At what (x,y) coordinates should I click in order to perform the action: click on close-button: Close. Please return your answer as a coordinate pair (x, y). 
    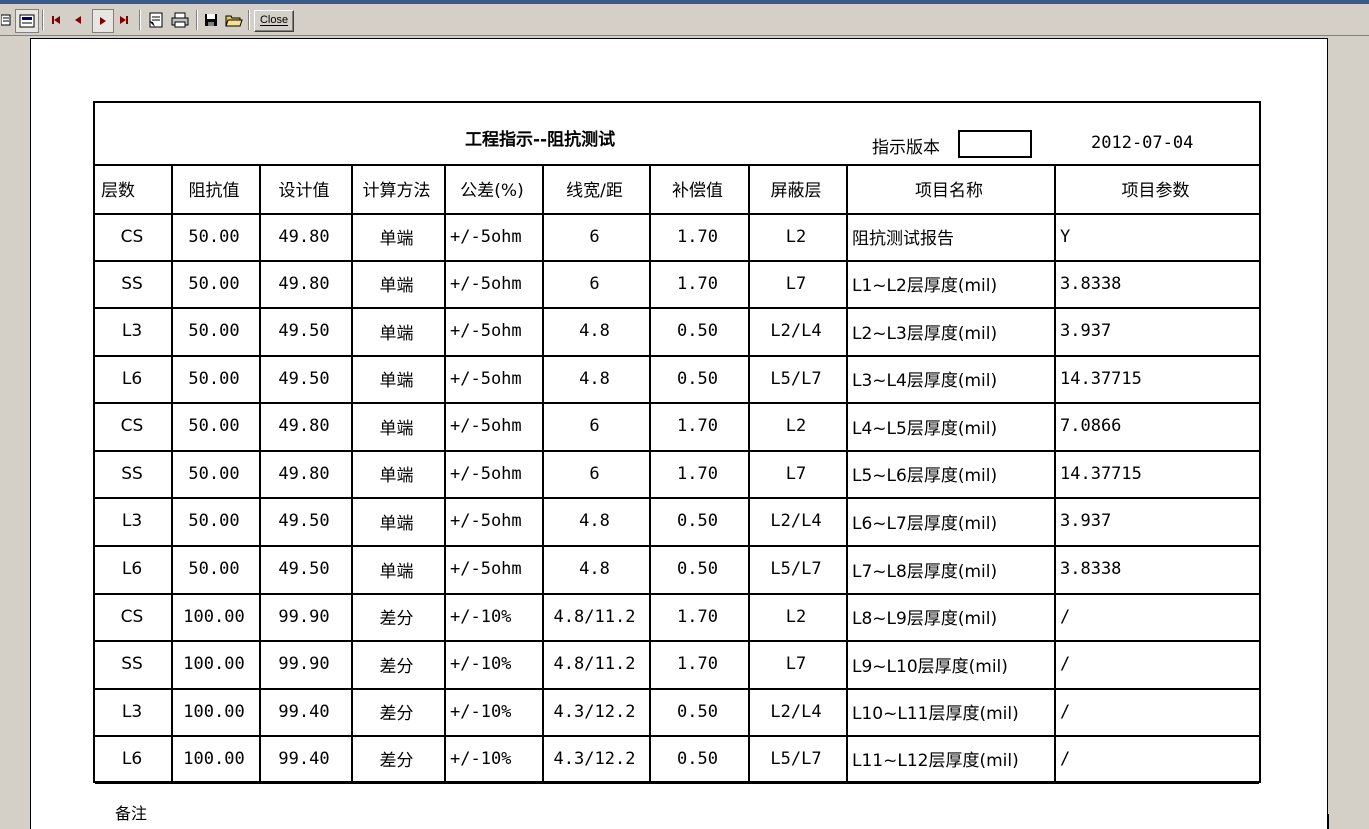
    Looking at the image, I should click on (274, 21).